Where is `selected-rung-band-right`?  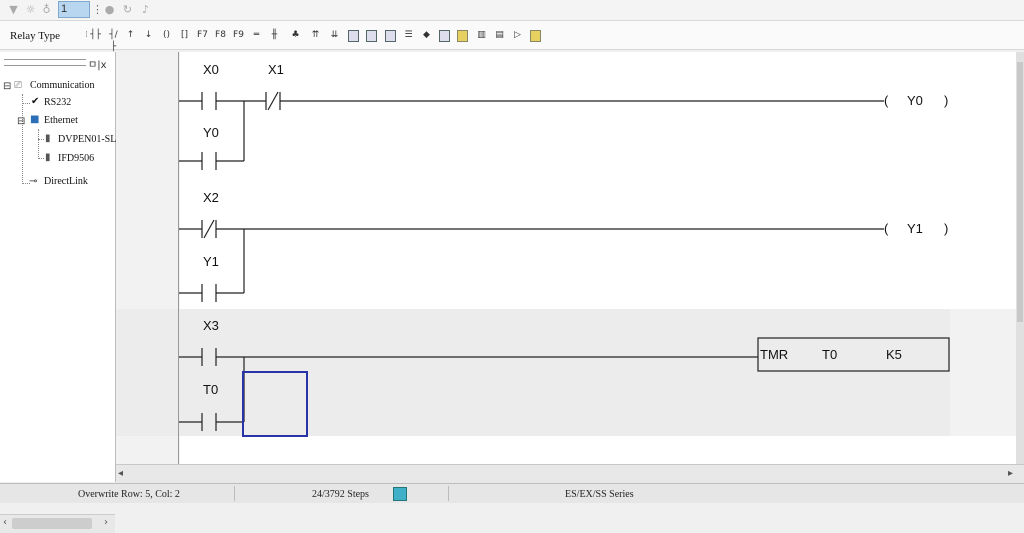 selected-rung-band-right is located at coordinates (983, 372).